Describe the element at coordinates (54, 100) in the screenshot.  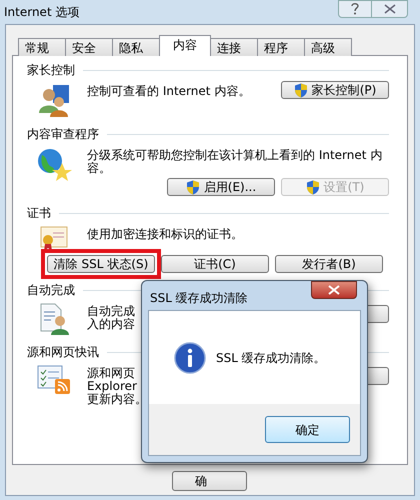
I see `users-icon` at that location.